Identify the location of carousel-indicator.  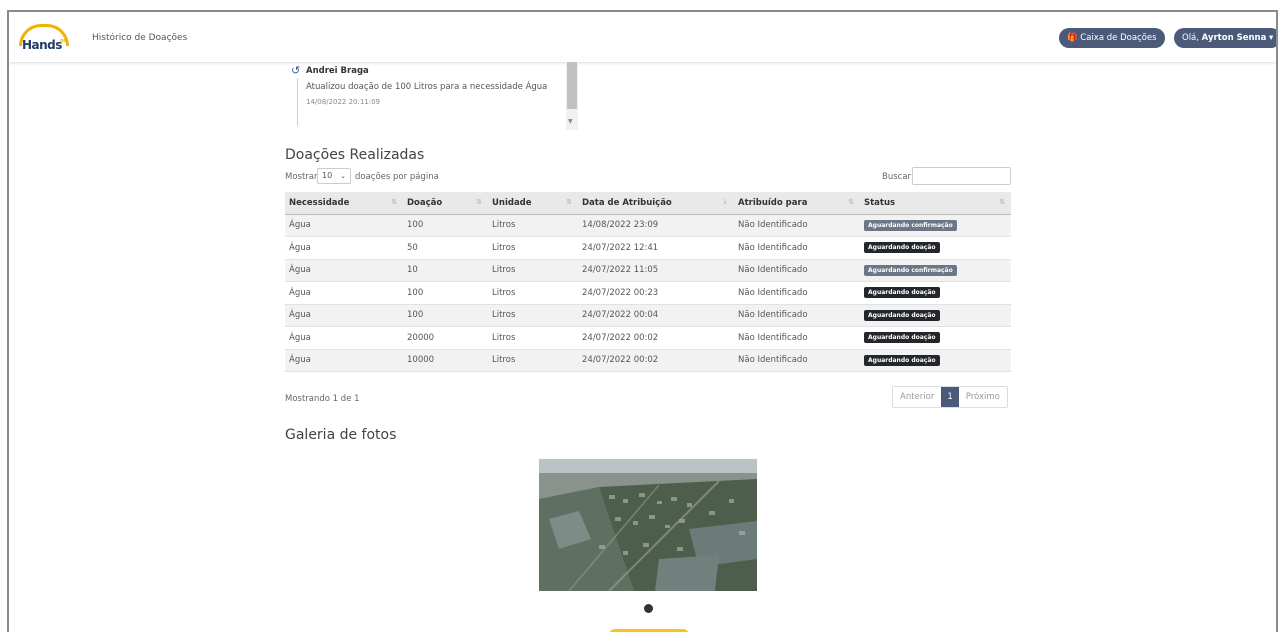
(648, 608).